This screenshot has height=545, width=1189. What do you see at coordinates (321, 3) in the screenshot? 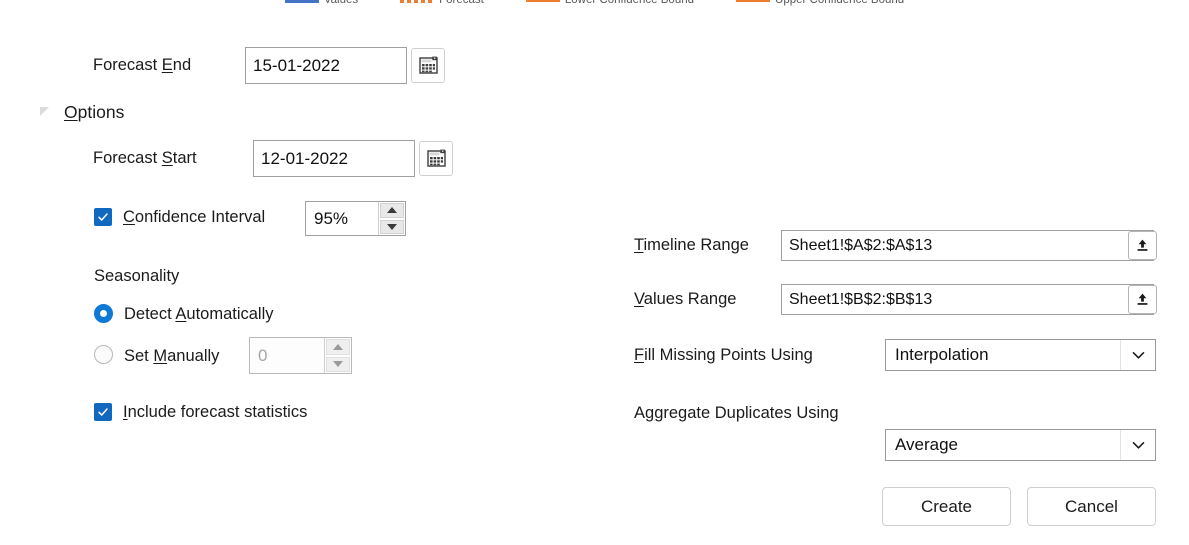
I see `legend-item-values: Values` at bounding box center [321, 3].